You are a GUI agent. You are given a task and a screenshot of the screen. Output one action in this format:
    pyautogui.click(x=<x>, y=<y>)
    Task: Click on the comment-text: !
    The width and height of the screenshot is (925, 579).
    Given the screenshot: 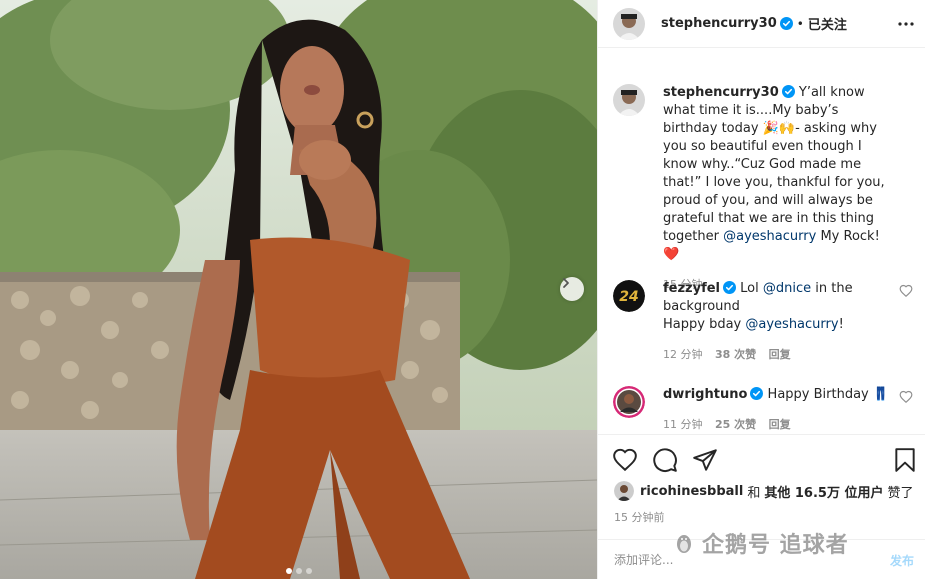 What is the action you would take?
    pyautogui.click(x=841, y=324)
    